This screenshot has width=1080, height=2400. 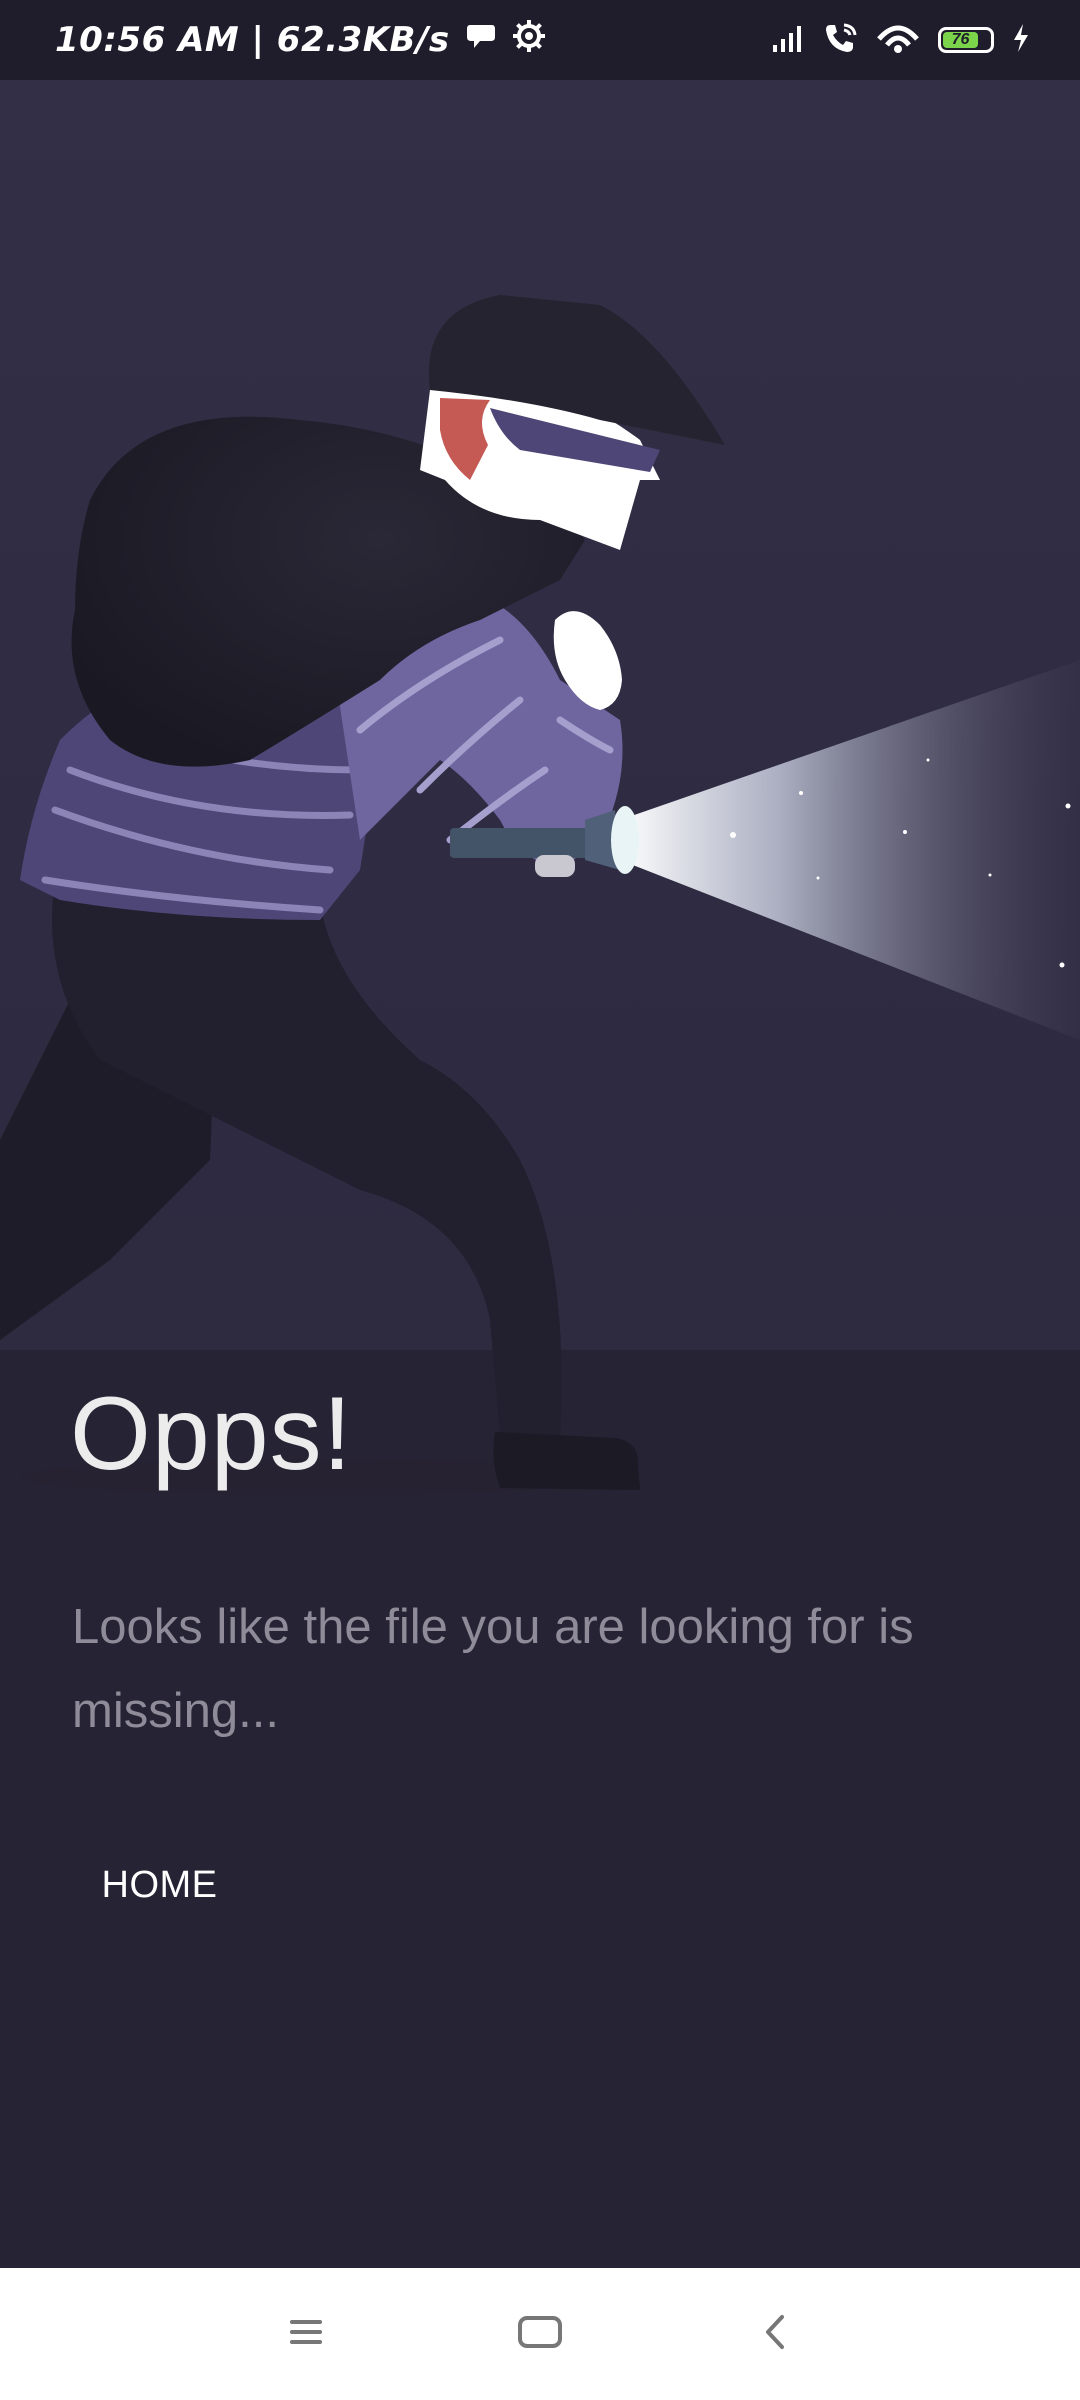 I want to click on menu-button, so click(x=306, y=2334).